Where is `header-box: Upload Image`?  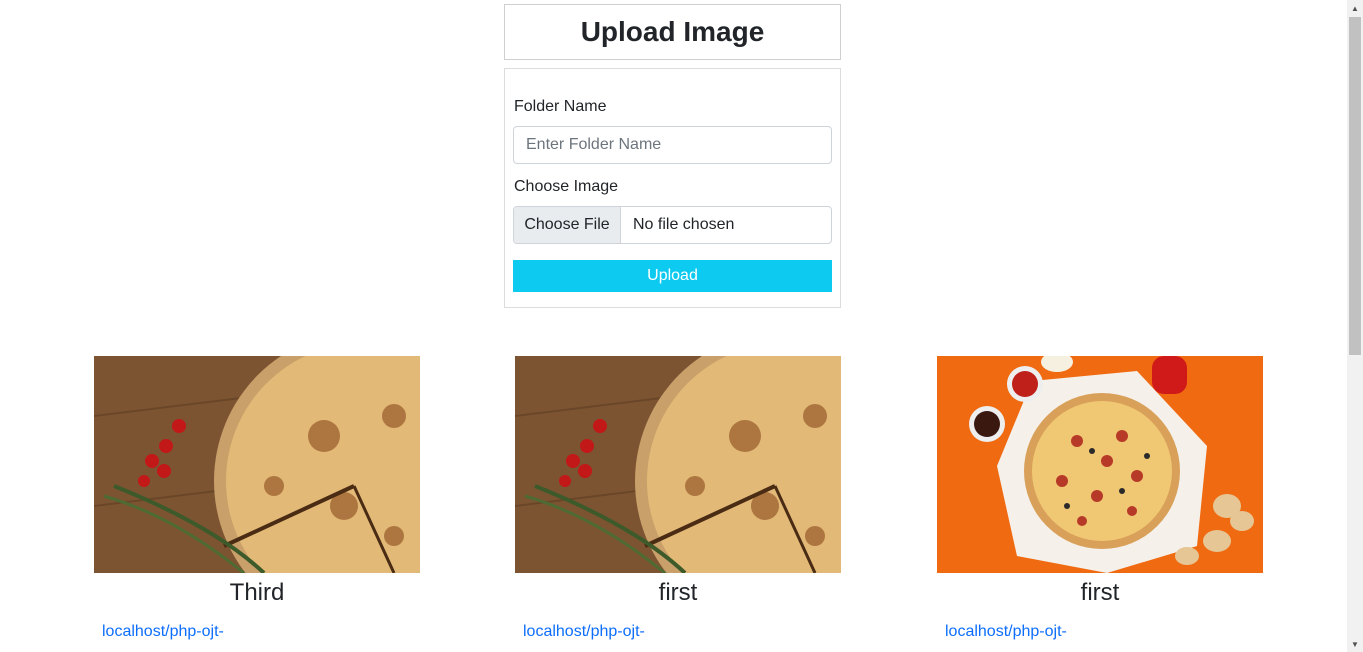 header-box: Upload Image is located at coordinates (672, 32).